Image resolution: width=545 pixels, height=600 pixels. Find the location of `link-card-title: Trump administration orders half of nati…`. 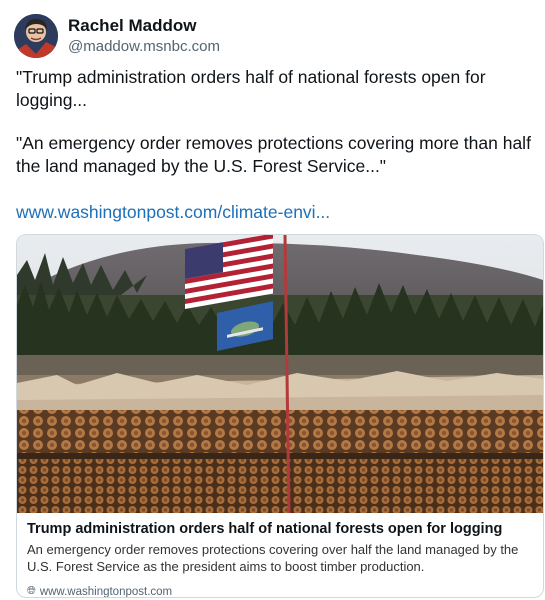

link-card-title: Trump administration orders half of nati… is located at coordinates (280, 529).